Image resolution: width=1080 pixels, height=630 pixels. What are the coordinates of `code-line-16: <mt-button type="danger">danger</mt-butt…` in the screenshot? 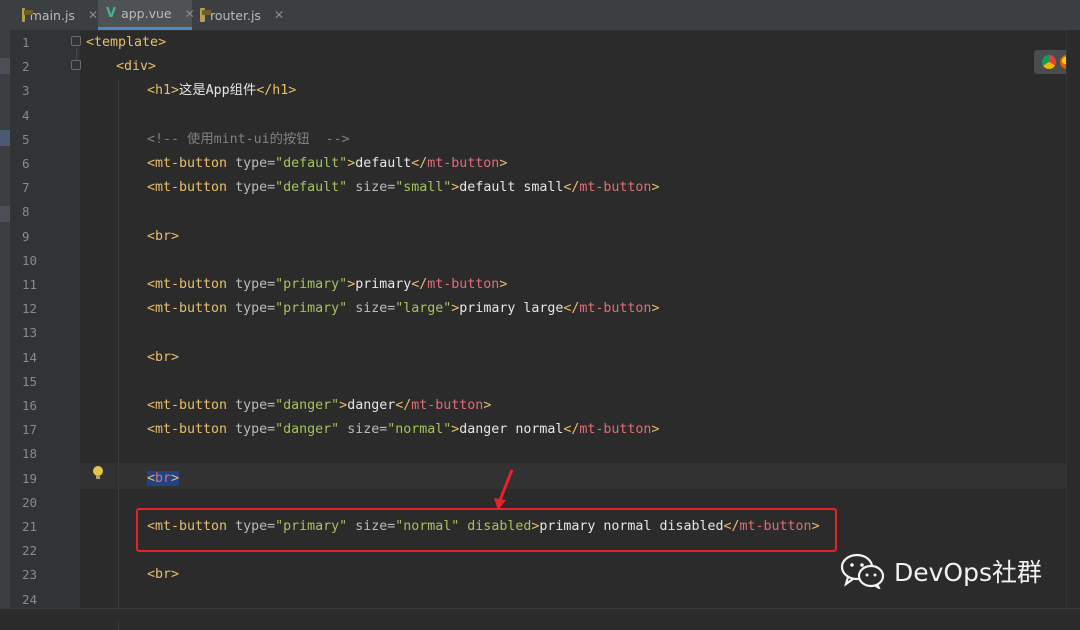 It's located at (319, 405).